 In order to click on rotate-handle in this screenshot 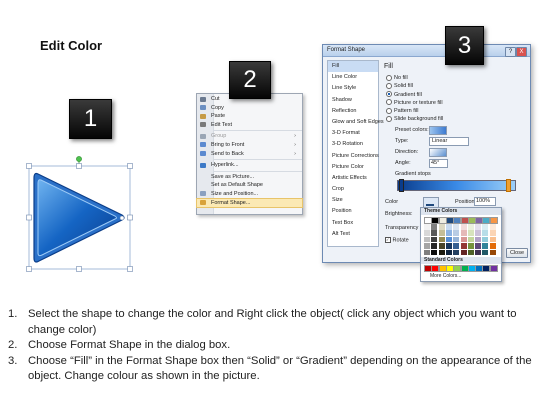, I will do `click(79, 159)`.